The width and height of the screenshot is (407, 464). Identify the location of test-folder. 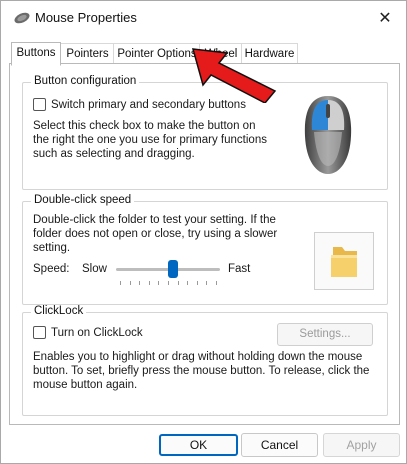
(344, 261).